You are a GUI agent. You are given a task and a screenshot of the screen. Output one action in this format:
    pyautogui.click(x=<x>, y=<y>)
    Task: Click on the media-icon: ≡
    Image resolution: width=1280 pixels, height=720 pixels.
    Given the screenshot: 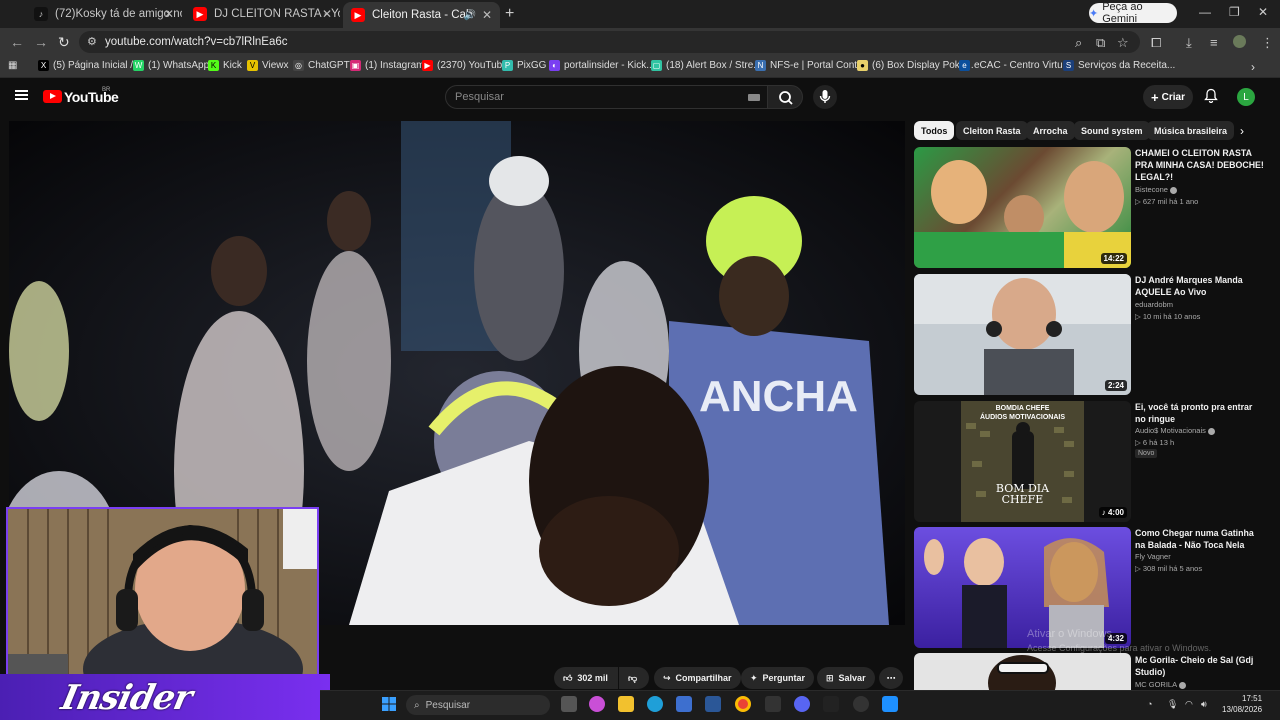 What is the action you would take?
    pyautogui.click(x=1214, y=42)
    